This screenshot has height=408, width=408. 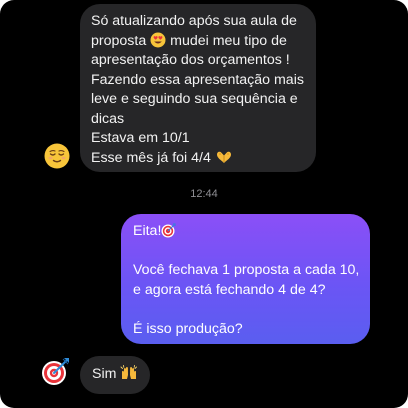 What do you see at coordinates (197, 79) in the screenshot?
I see `message-line: Fazendo essa apresentação mais` at bounding box center [197, 79].